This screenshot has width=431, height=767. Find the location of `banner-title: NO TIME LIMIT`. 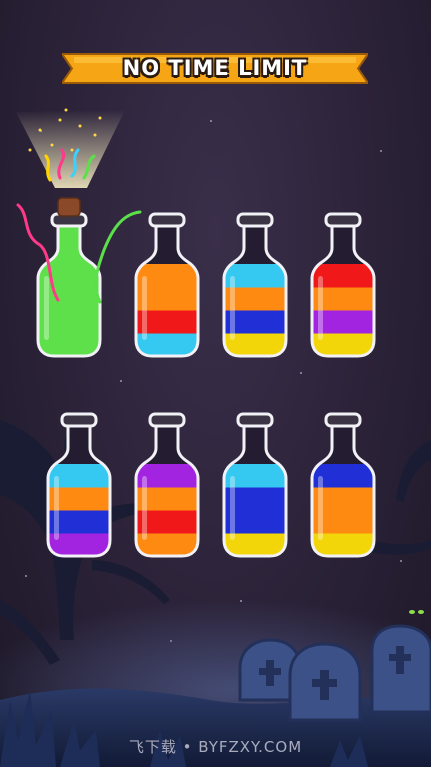

banner-title: NO TIME LIMIT is located at coordinates (215, 68).